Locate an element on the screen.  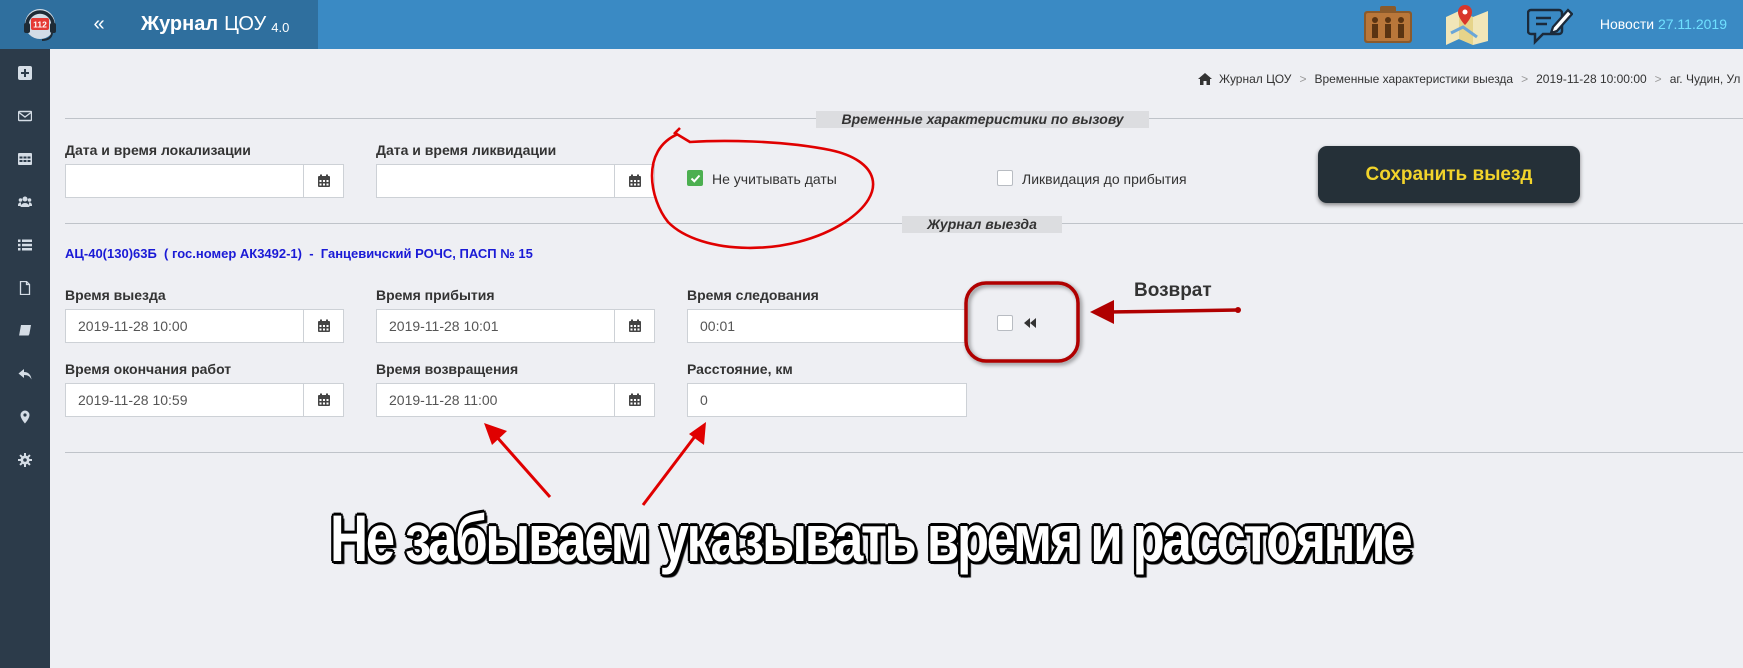
arrival-calendar-button is located at coordinates (634, 326).